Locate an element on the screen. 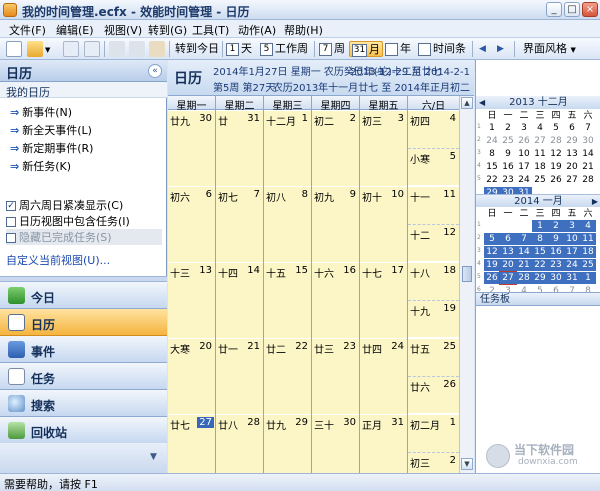 The width and height of the screenshot is (600, 491). close-button: × is located at coordinates (590, 9).